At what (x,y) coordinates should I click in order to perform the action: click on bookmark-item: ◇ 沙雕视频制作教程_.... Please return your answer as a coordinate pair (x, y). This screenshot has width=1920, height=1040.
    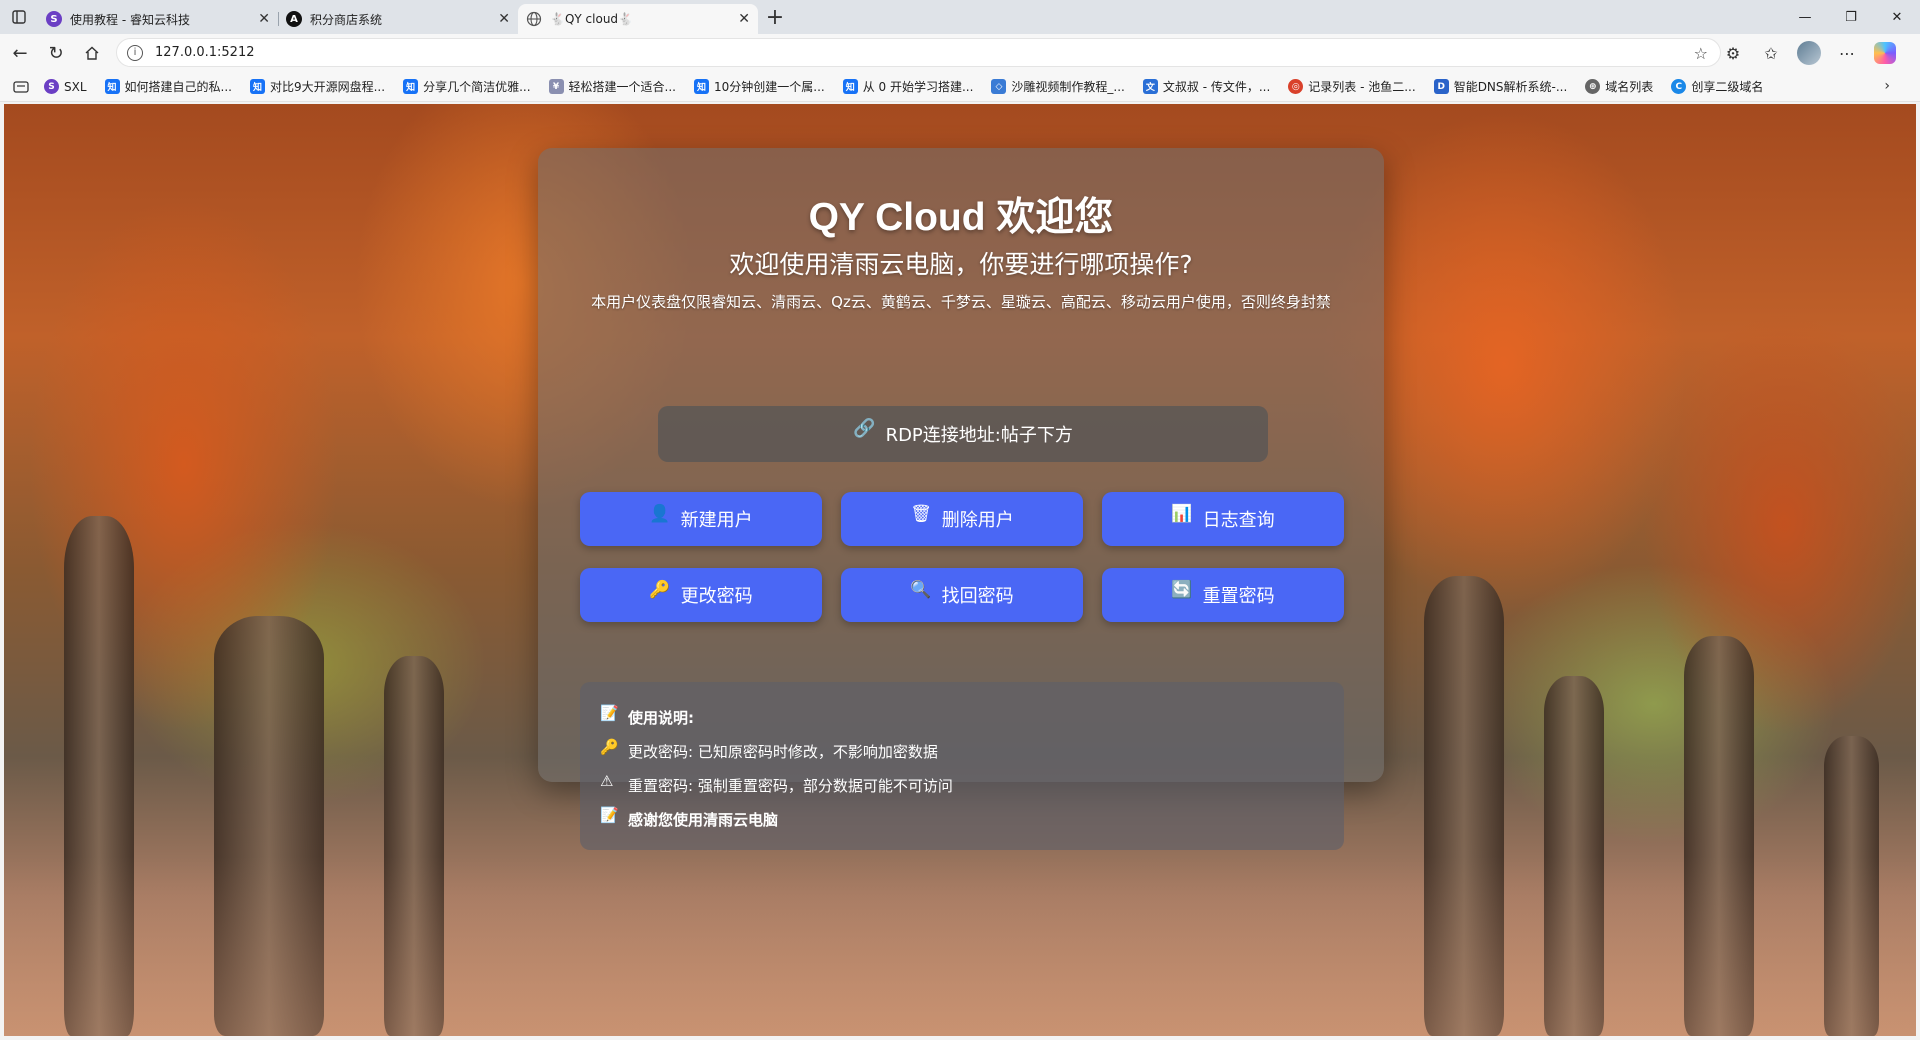
    Looking at the image, I should click on (1058, 86).